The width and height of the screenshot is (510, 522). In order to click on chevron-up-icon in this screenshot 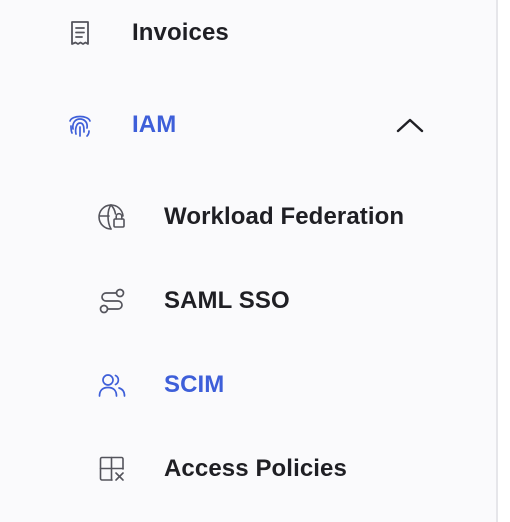, I will do `click(410, 125)`.